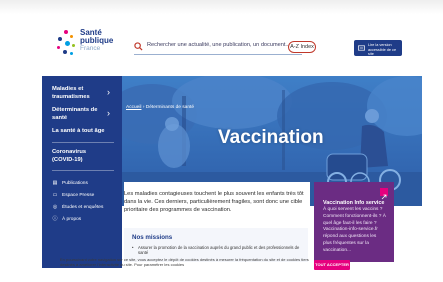  I want to click on search-icon, so click(138, 46).